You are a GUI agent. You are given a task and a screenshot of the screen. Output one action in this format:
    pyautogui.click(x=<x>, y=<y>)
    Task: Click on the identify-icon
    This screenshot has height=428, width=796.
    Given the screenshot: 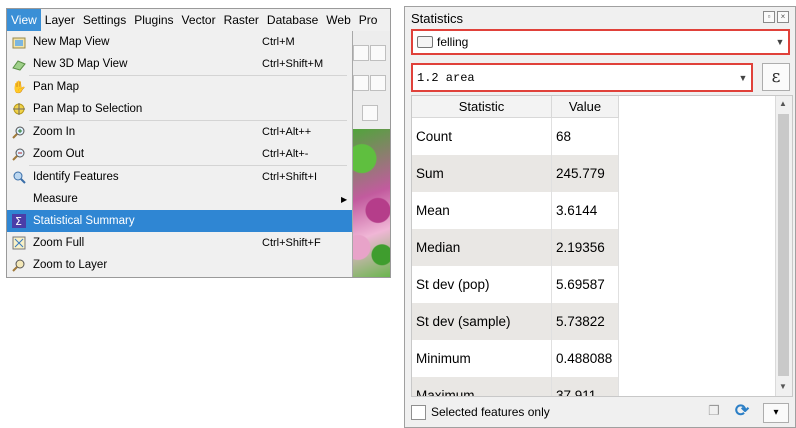 What is the action you would take?
    pyautogui.click(x=19, y=177)
    